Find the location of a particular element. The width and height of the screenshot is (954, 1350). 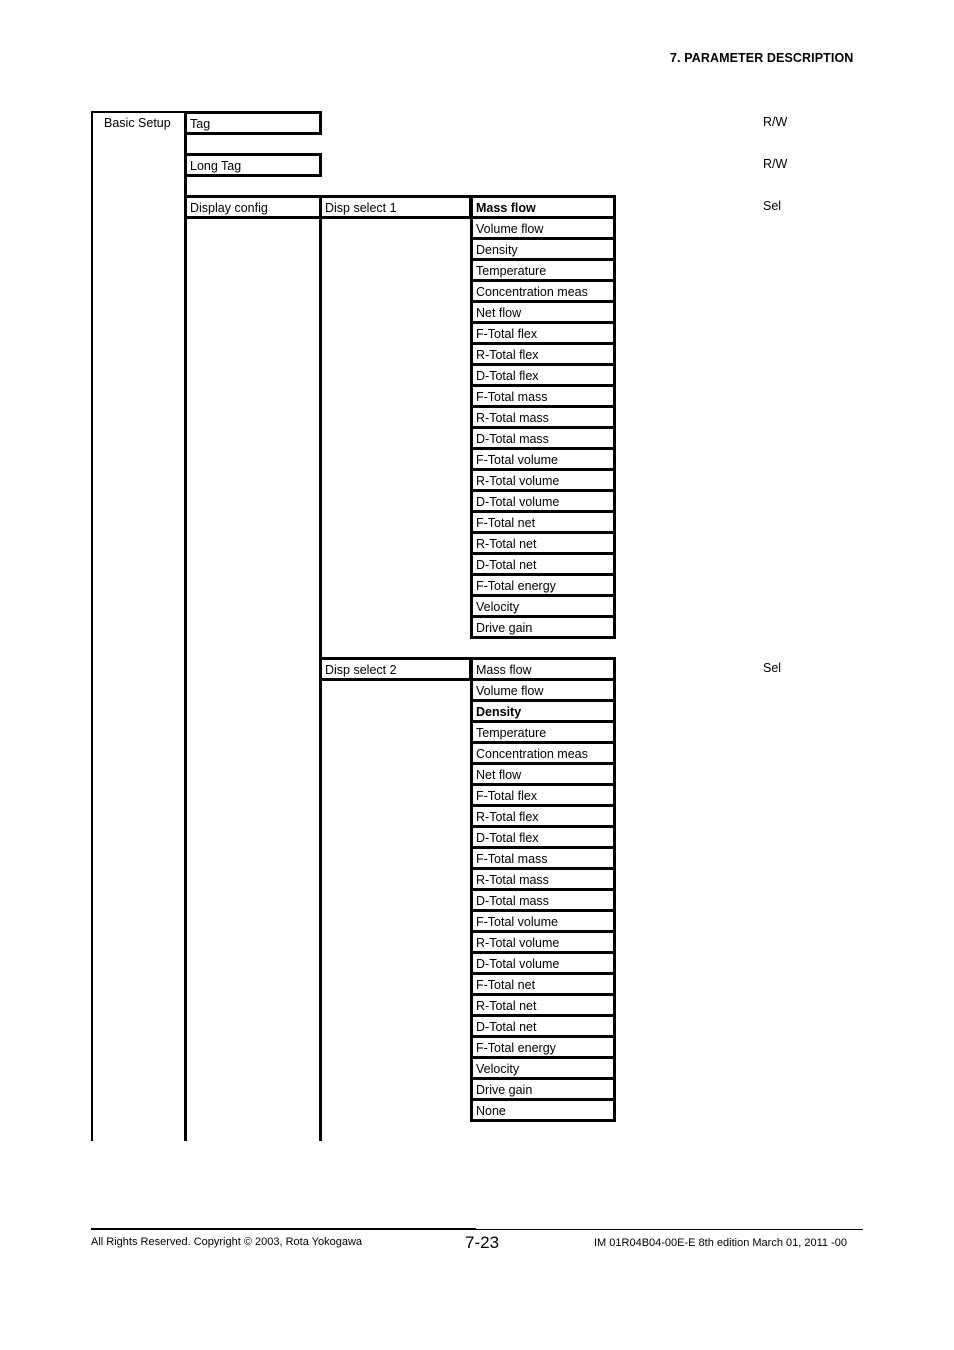

menu-display-config-label: Display config is located at coordinates (229, 208).